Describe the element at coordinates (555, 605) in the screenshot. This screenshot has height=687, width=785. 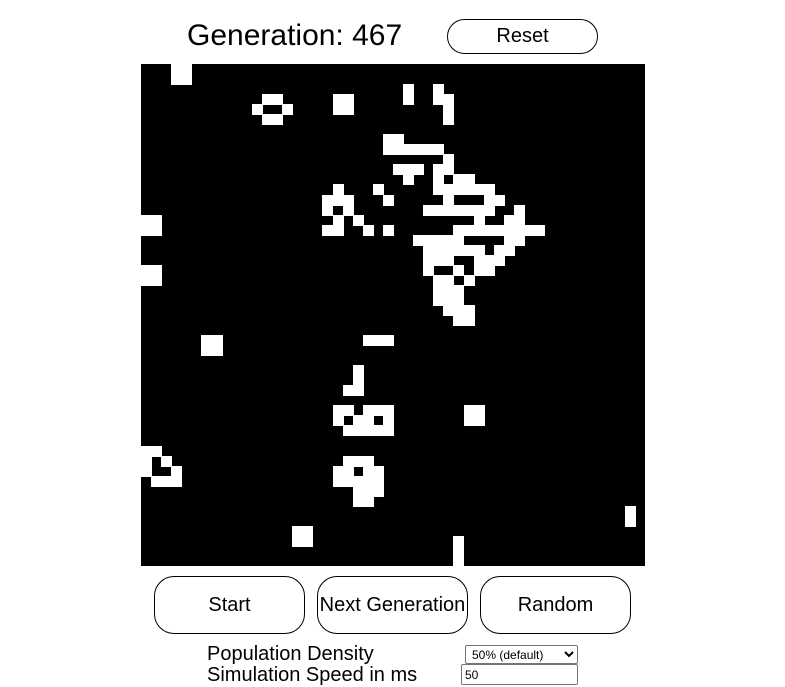
I see `random-button: Random` at that location.